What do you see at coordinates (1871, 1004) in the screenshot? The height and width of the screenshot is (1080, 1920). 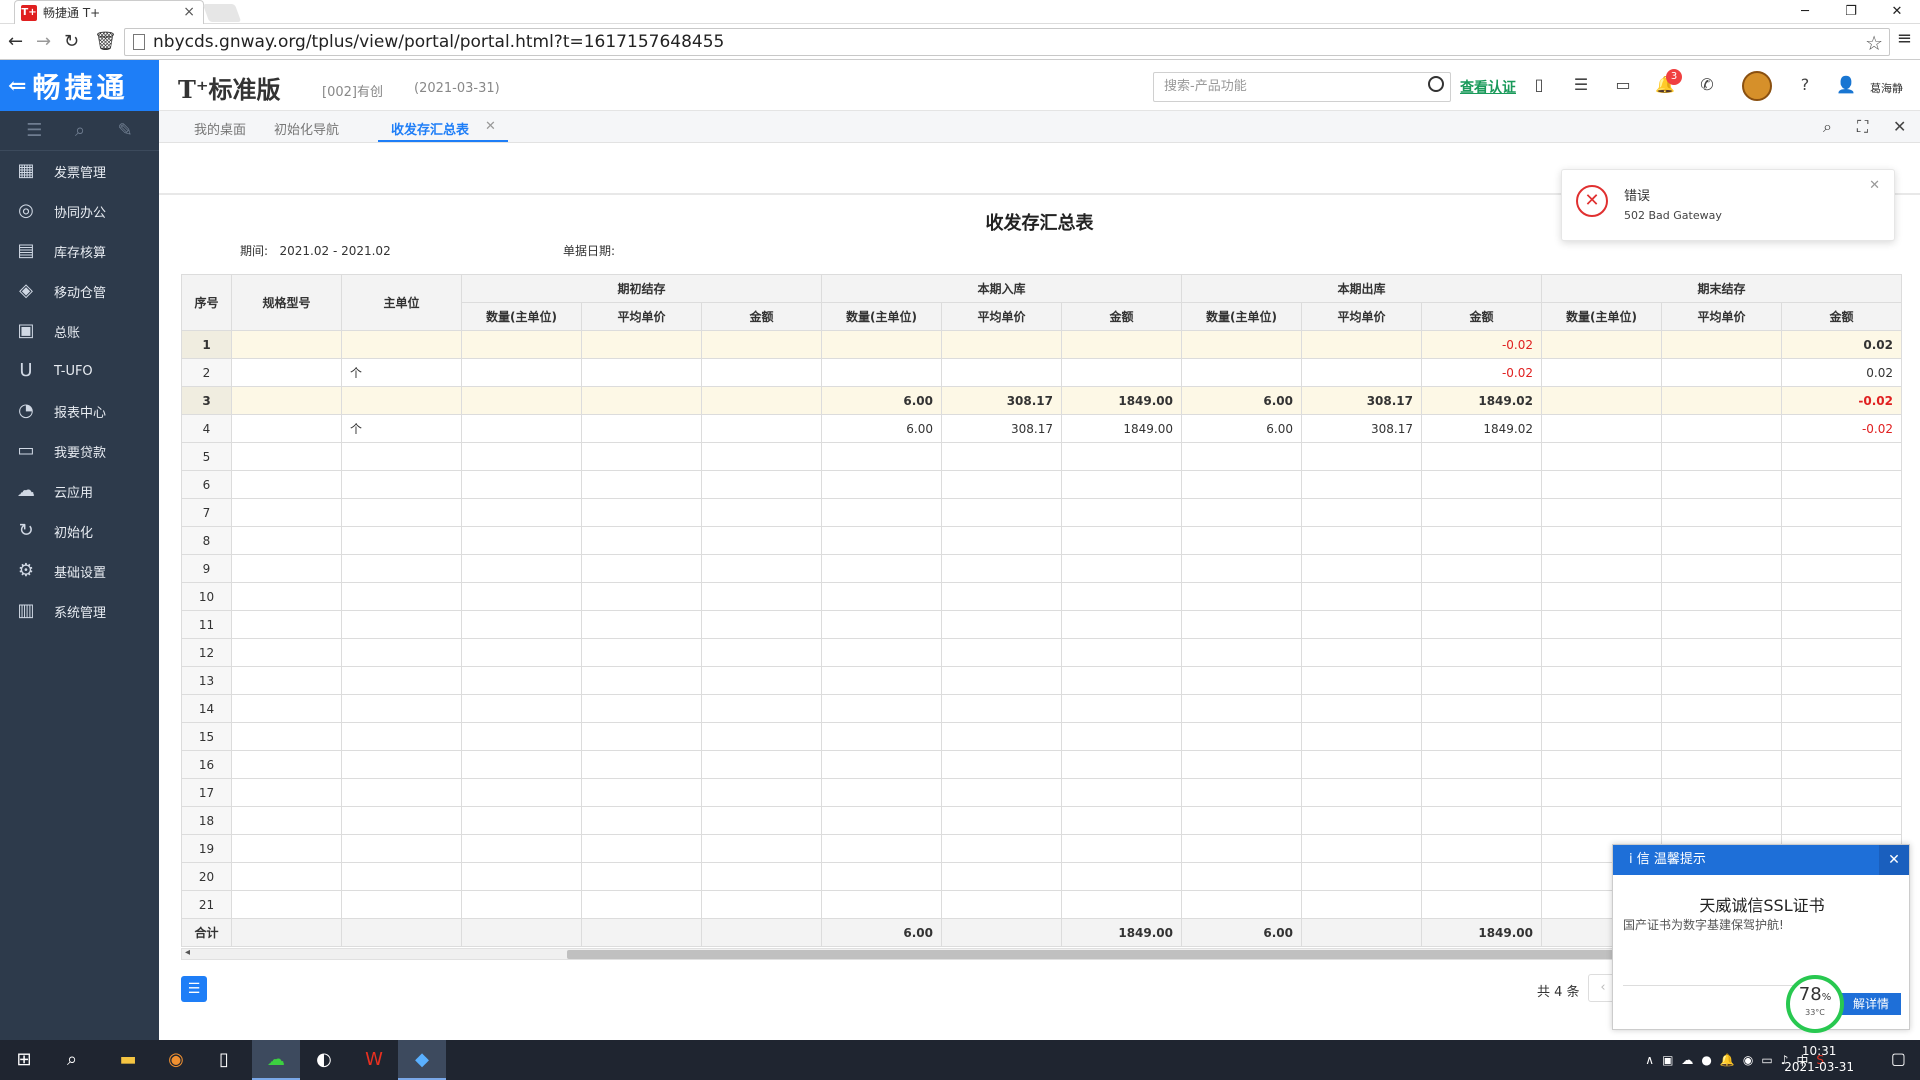 I see `details-button: 解详情` at bounding box center [1871, 1004].